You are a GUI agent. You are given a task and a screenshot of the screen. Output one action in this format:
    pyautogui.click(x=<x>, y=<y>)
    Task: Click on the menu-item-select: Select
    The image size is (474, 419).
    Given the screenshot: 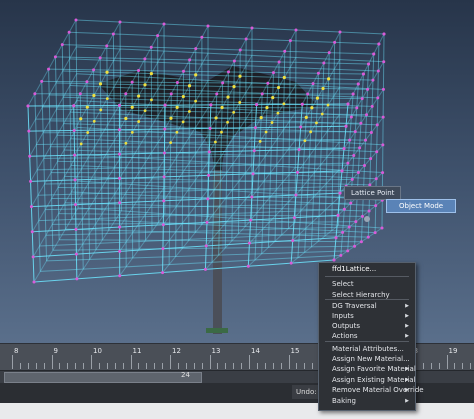 What is the action you would take?
    pyautogui.click(x=367, y=284)
    